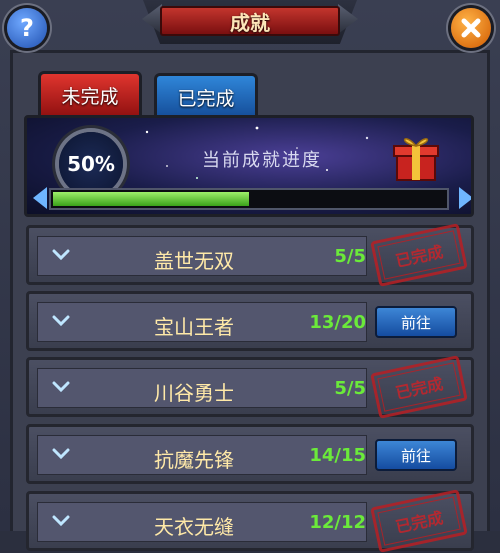  Describe the element at coordinates (337, 522) in the screenshot. I see `achievement-progress: 12/12` at that location.